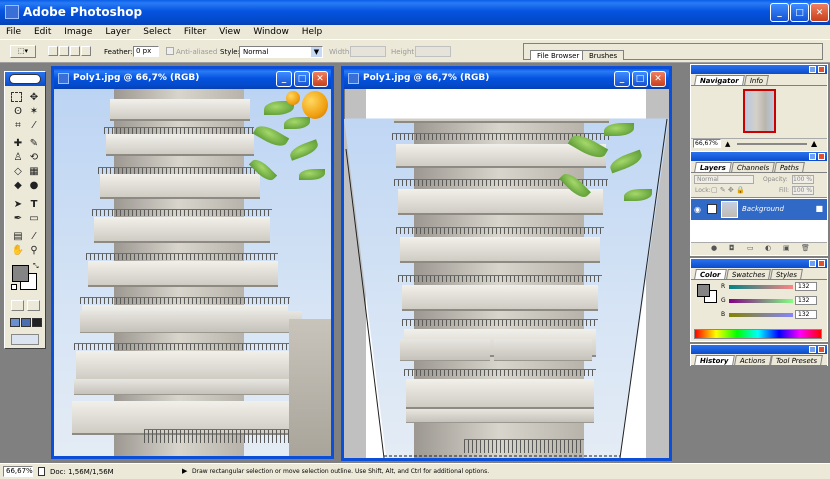 This screenshot has height=479, width=830. Describe the element at coordinates (805, 248) in the screenshot. I see `trash-icon: 🗑` at that location.